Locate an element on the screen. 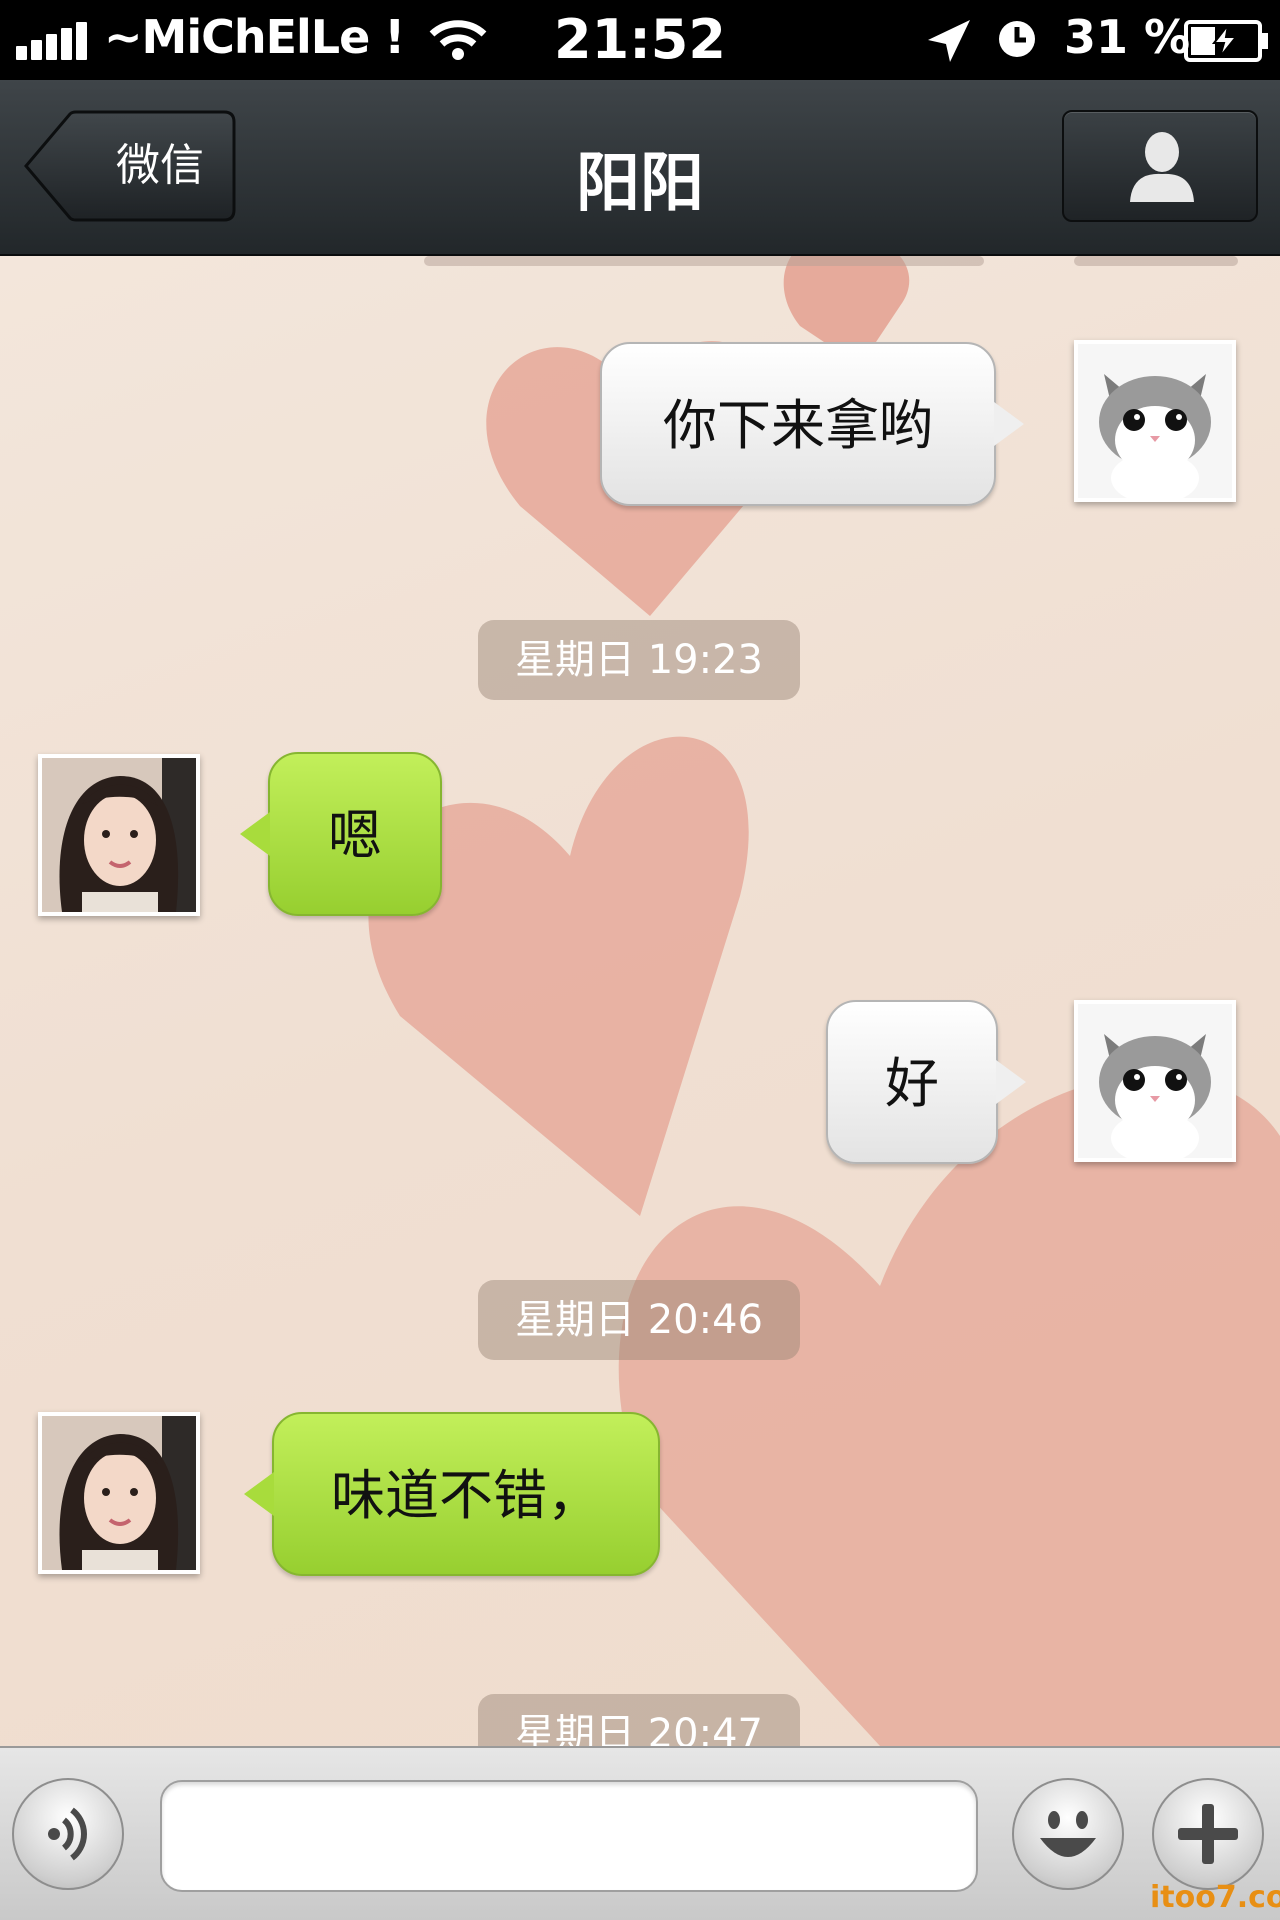  chat-title: 阳阳 is located at coordinates (640, 184).